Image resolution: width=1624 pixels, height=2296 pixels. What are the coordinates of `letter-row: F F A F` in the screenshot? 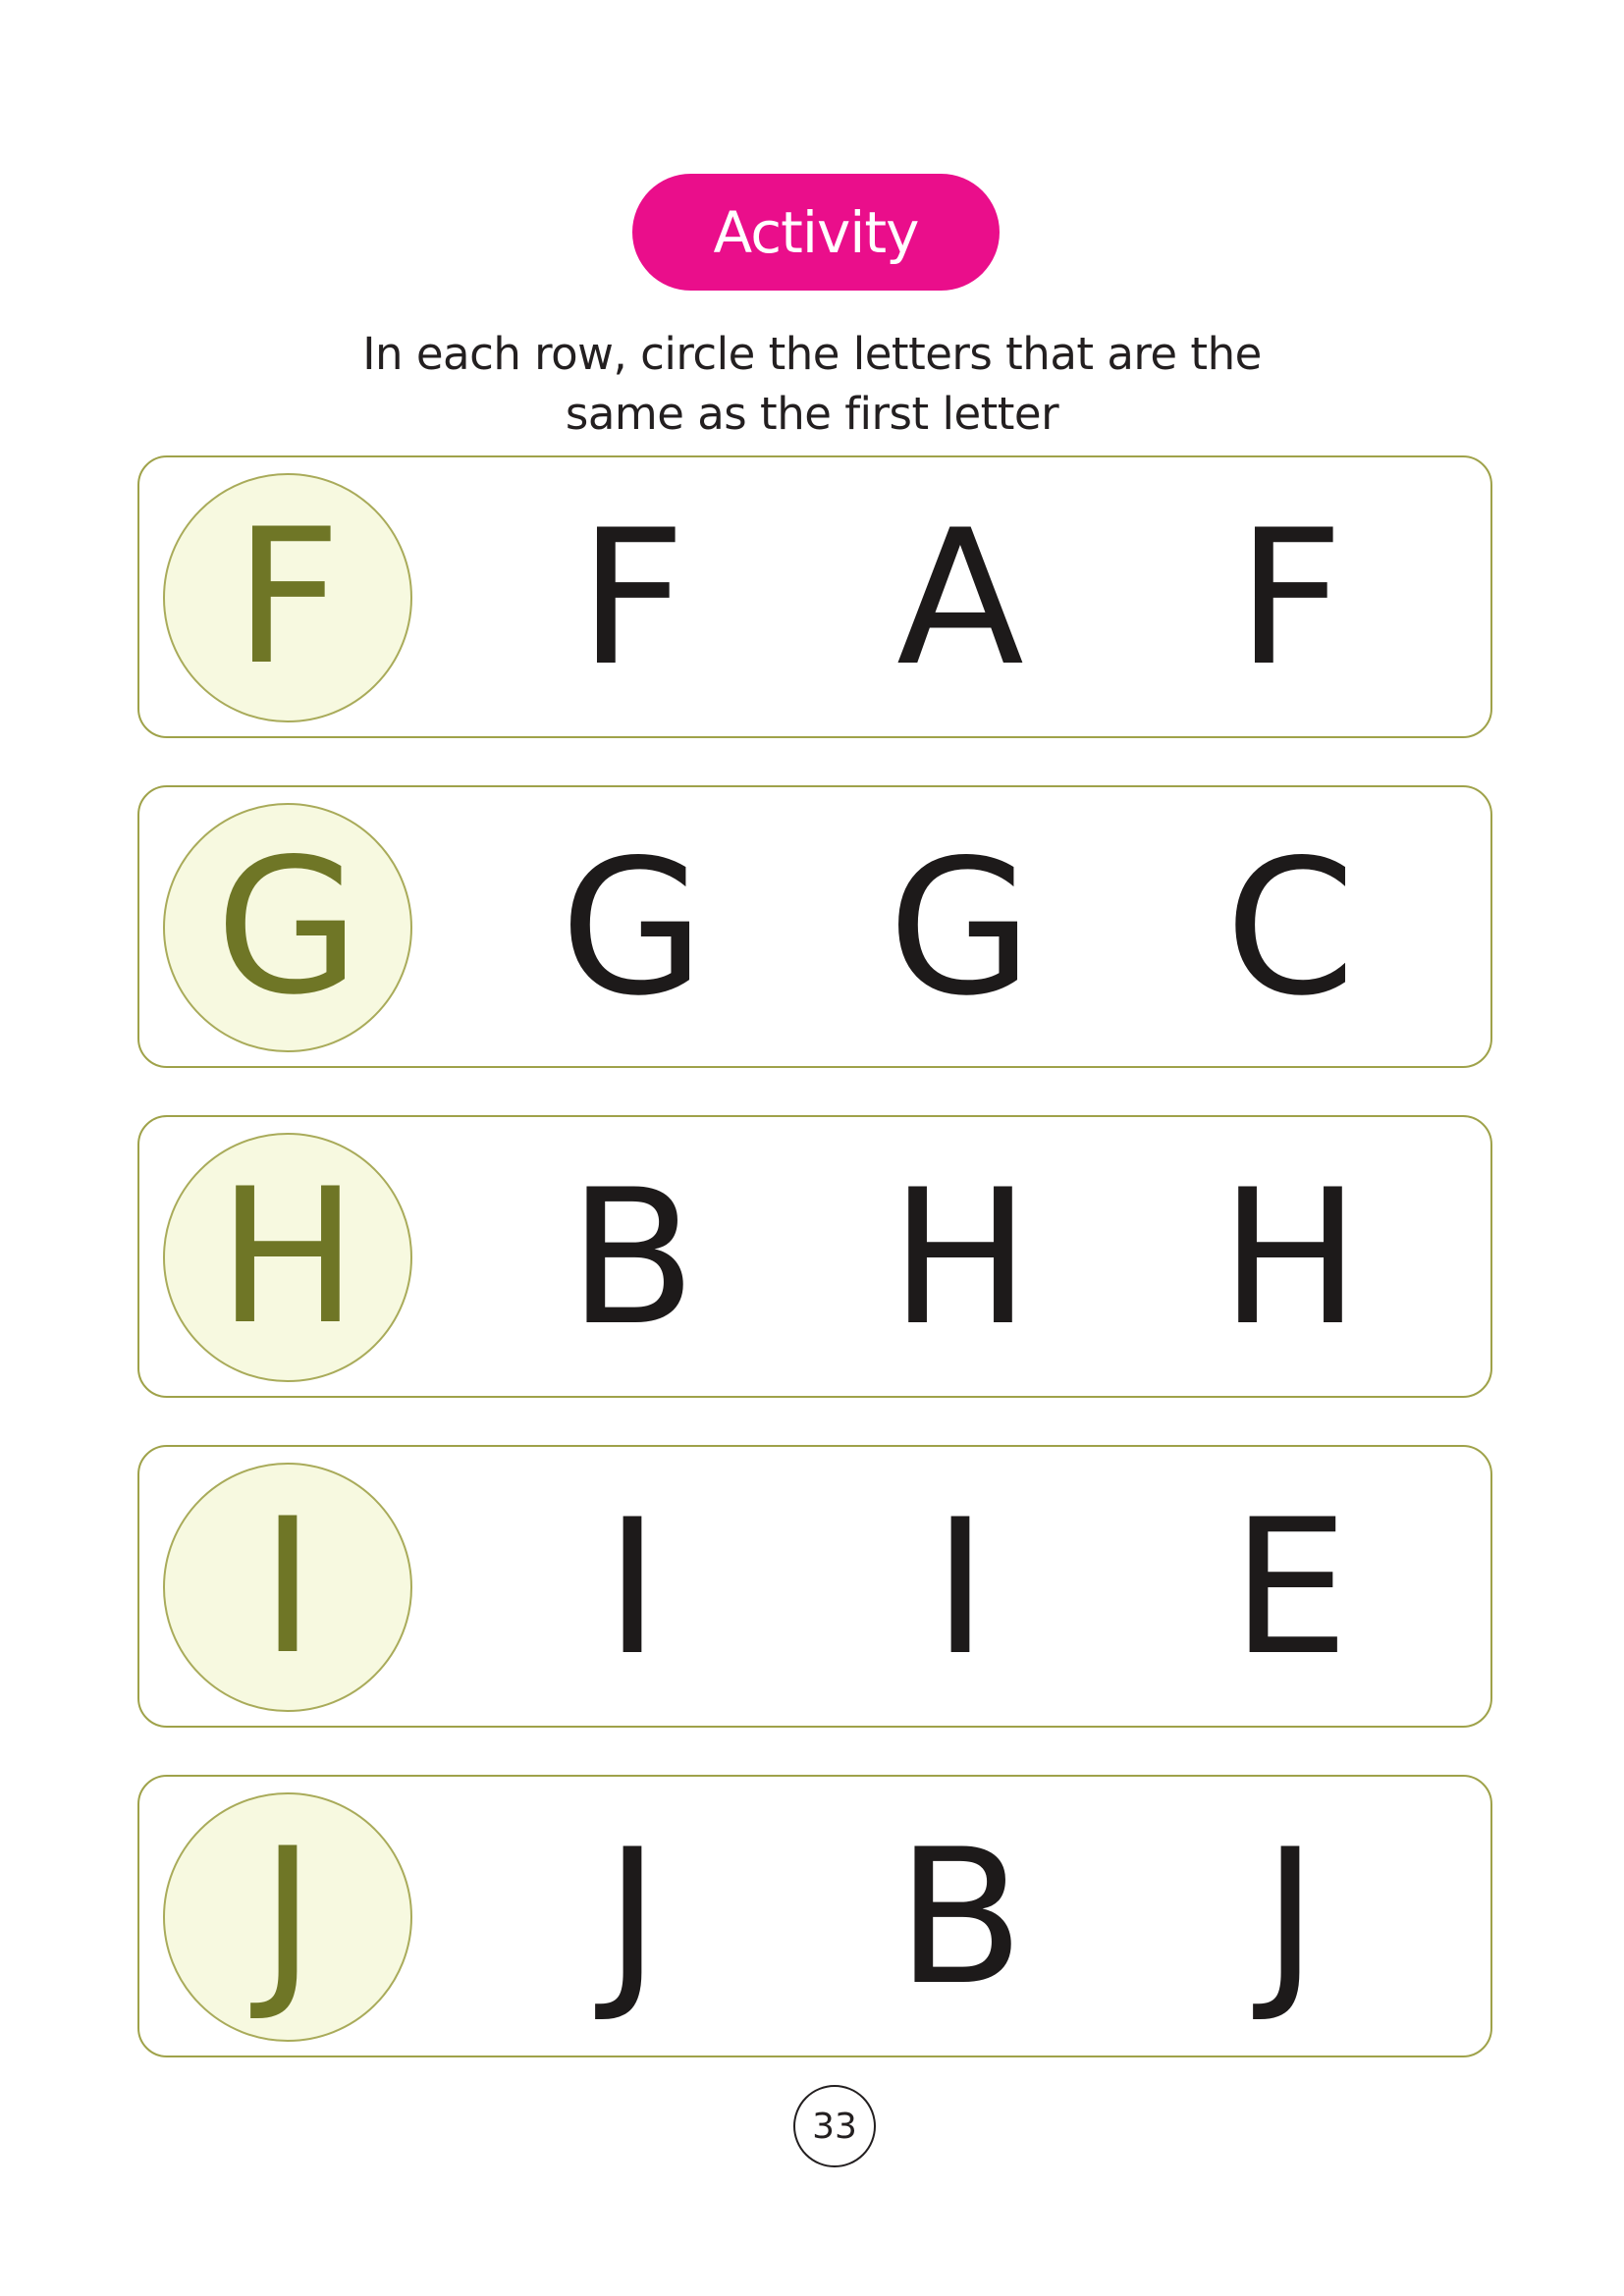 It's located at (814, 597).